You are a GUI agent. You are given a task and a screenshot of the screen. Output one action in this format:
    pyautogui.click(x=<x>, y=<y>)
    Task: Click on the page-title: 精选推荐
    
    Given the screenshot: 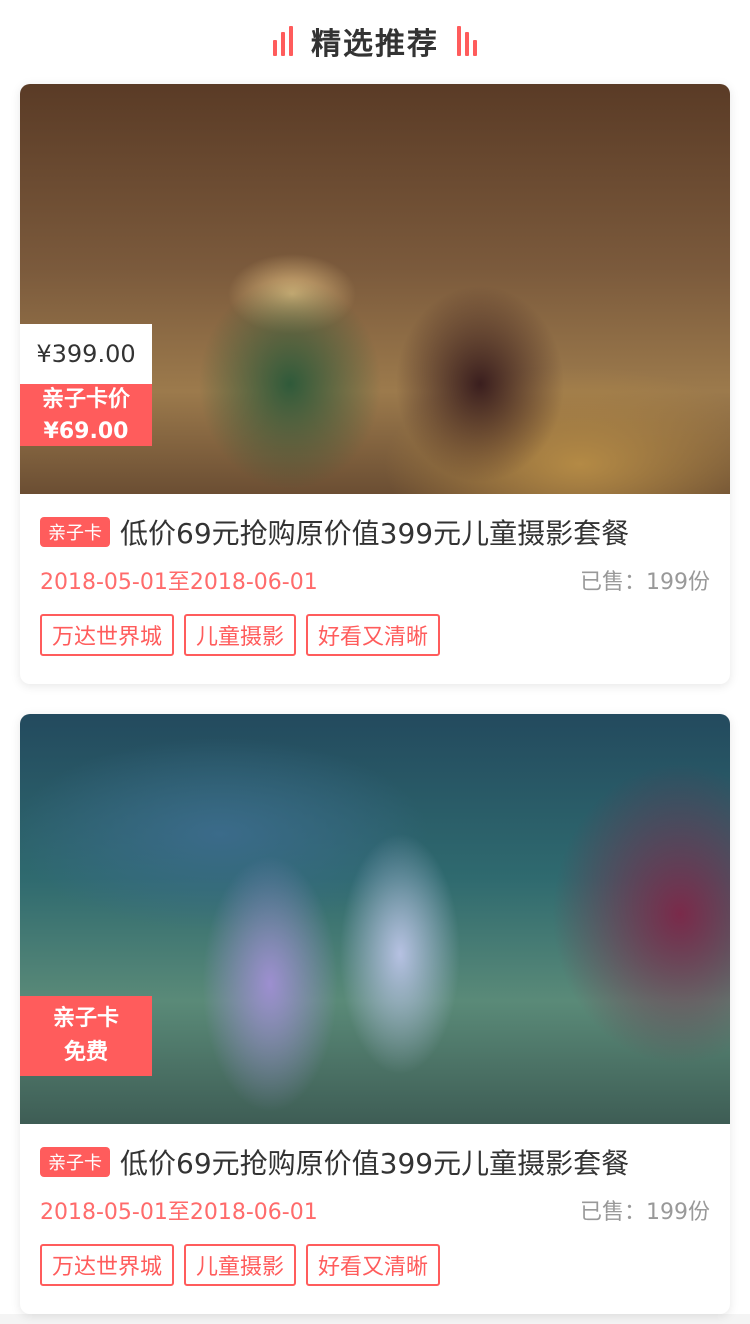 What is the action you would take?
    pyautogui.click(x=375, y=44)
    